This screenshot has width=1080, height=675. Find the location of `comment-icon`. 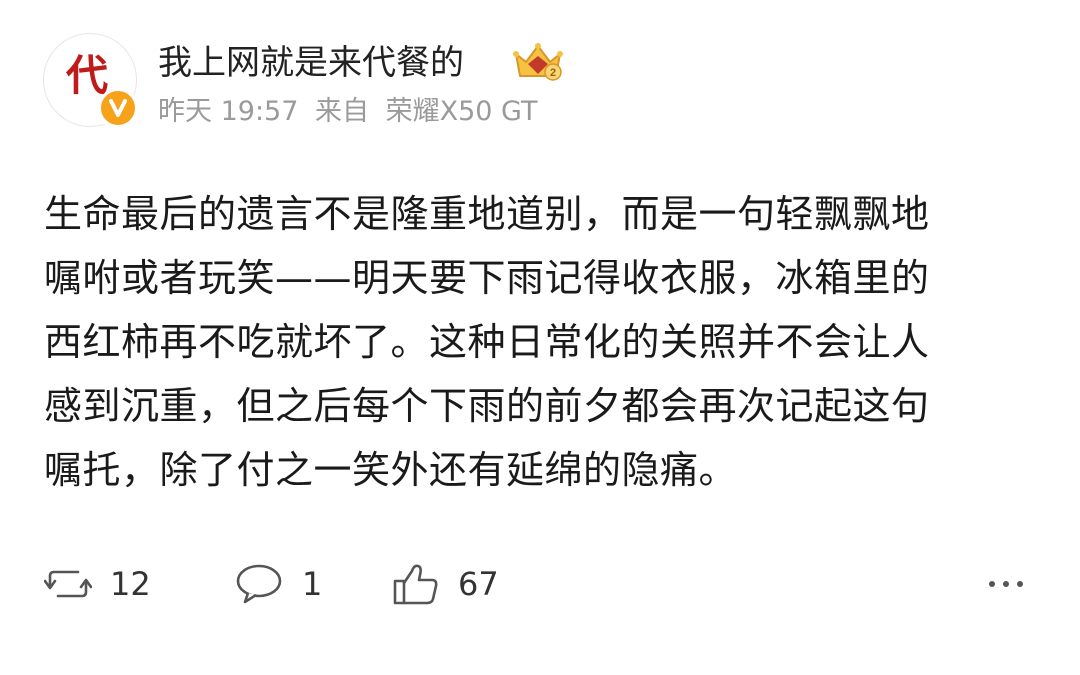

comment-icon is located at coordinates (259, 584).